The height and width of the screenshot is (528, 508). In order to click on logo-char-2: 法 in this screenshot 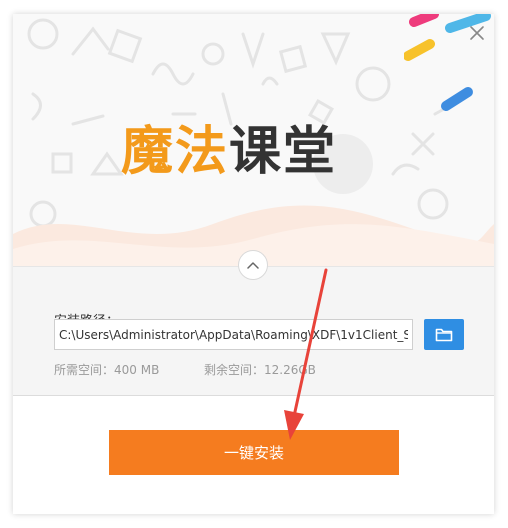, I will do `click(202, 151)`.